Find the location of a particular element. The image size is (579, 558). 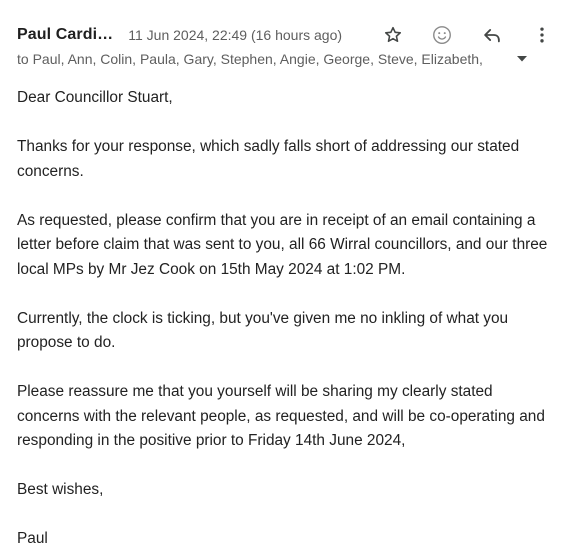

emoji-reaction-icon is located at coordinates (442, 35).